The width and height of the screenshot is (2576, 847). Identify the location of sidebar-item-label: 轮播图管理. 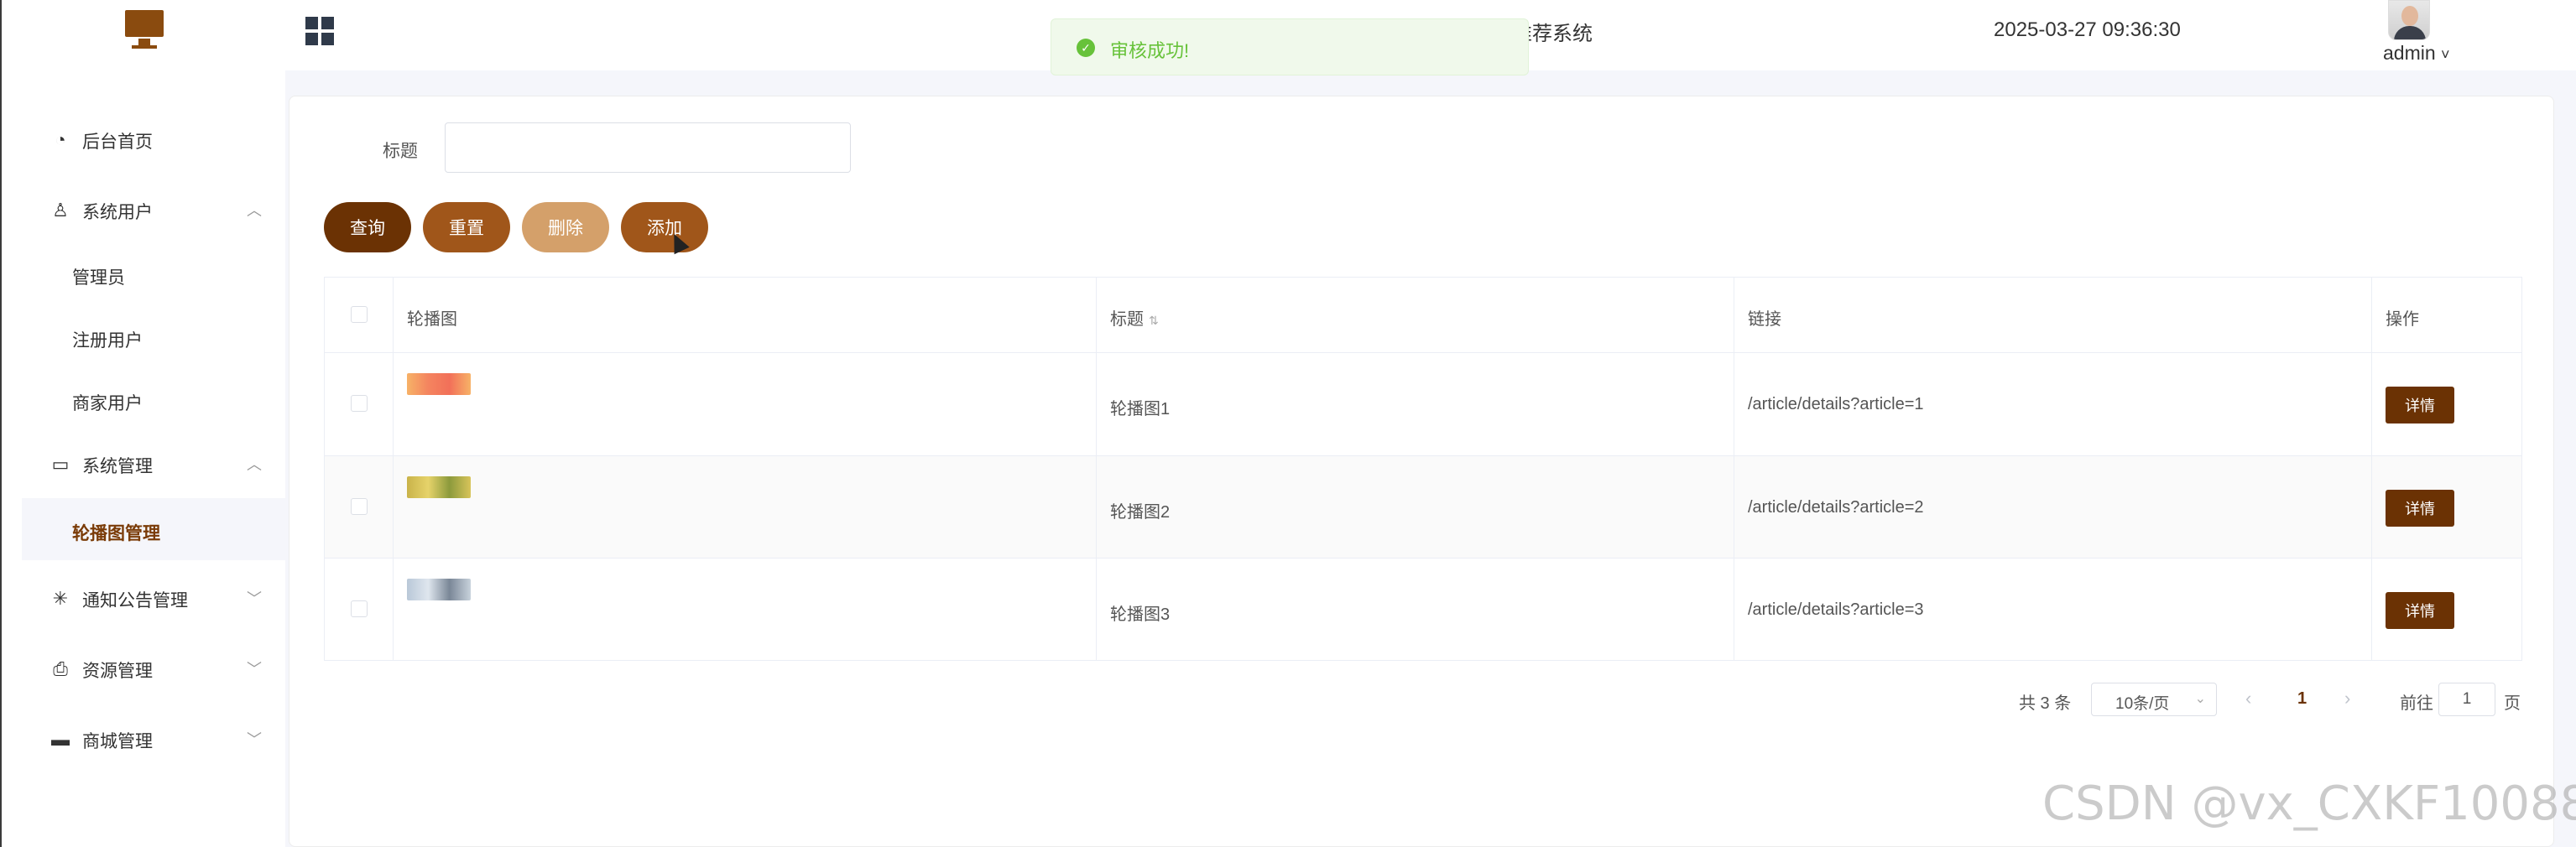
(116, 533).